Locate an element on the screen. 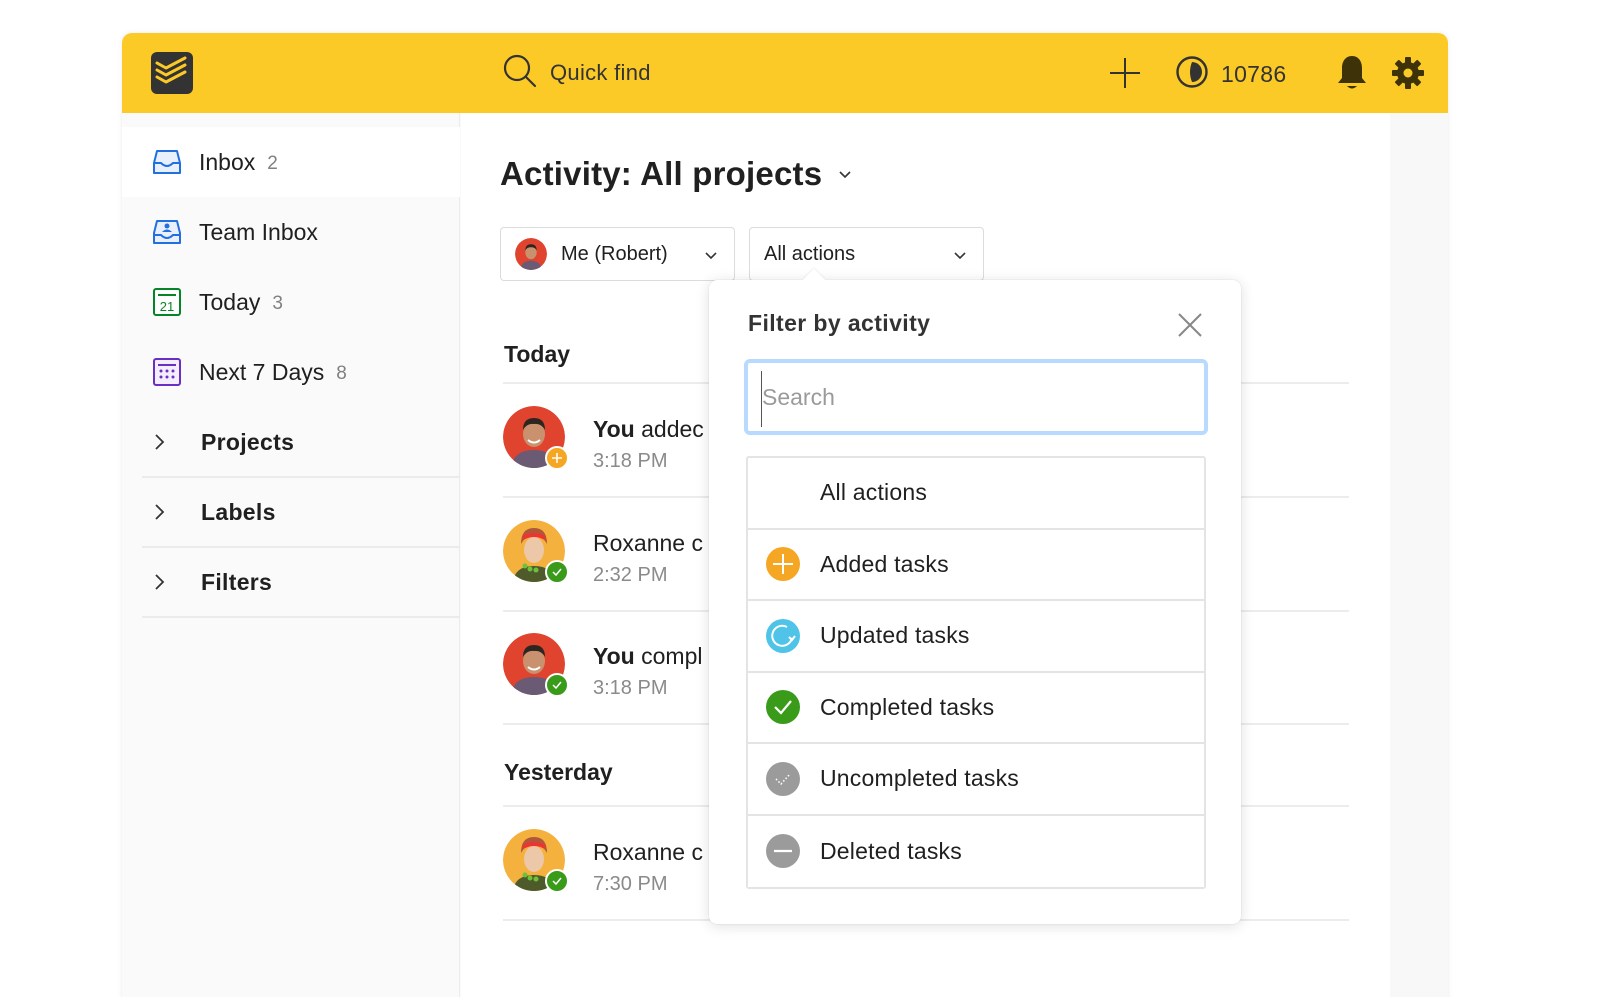  sidebar-item-next-7-days: Next 7 Days 8 is located at coordinates (291, 372).